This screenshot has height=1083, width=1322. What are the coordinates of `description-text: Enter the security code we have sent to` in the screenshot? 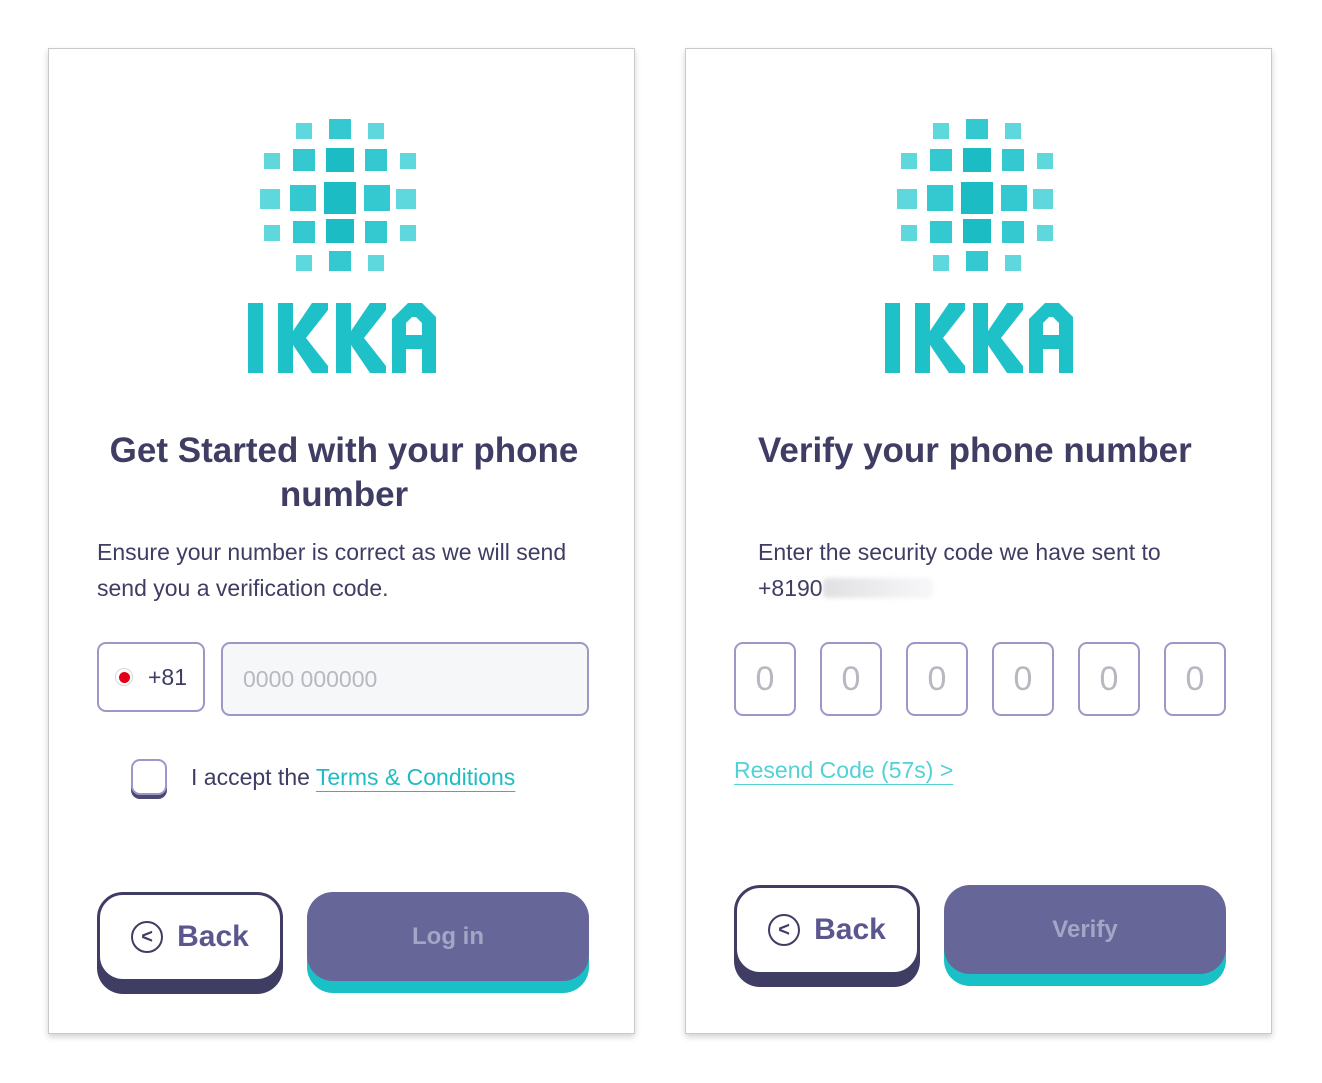 It's located at (959, 552).